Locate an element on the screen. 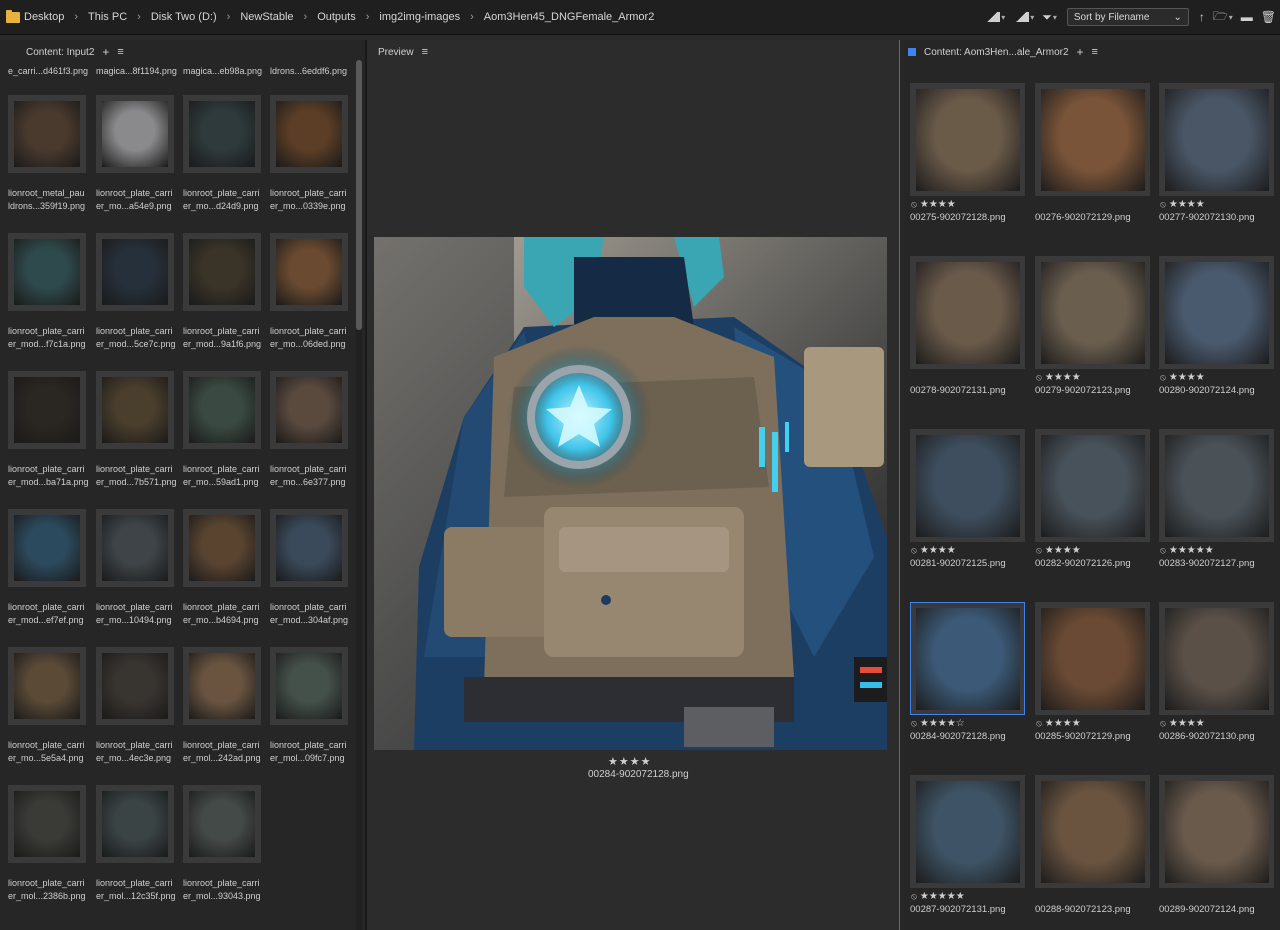 This screenshot has width=1280, height=930. filter-quality-icon: ▾ is located at coordinates (994, 17).